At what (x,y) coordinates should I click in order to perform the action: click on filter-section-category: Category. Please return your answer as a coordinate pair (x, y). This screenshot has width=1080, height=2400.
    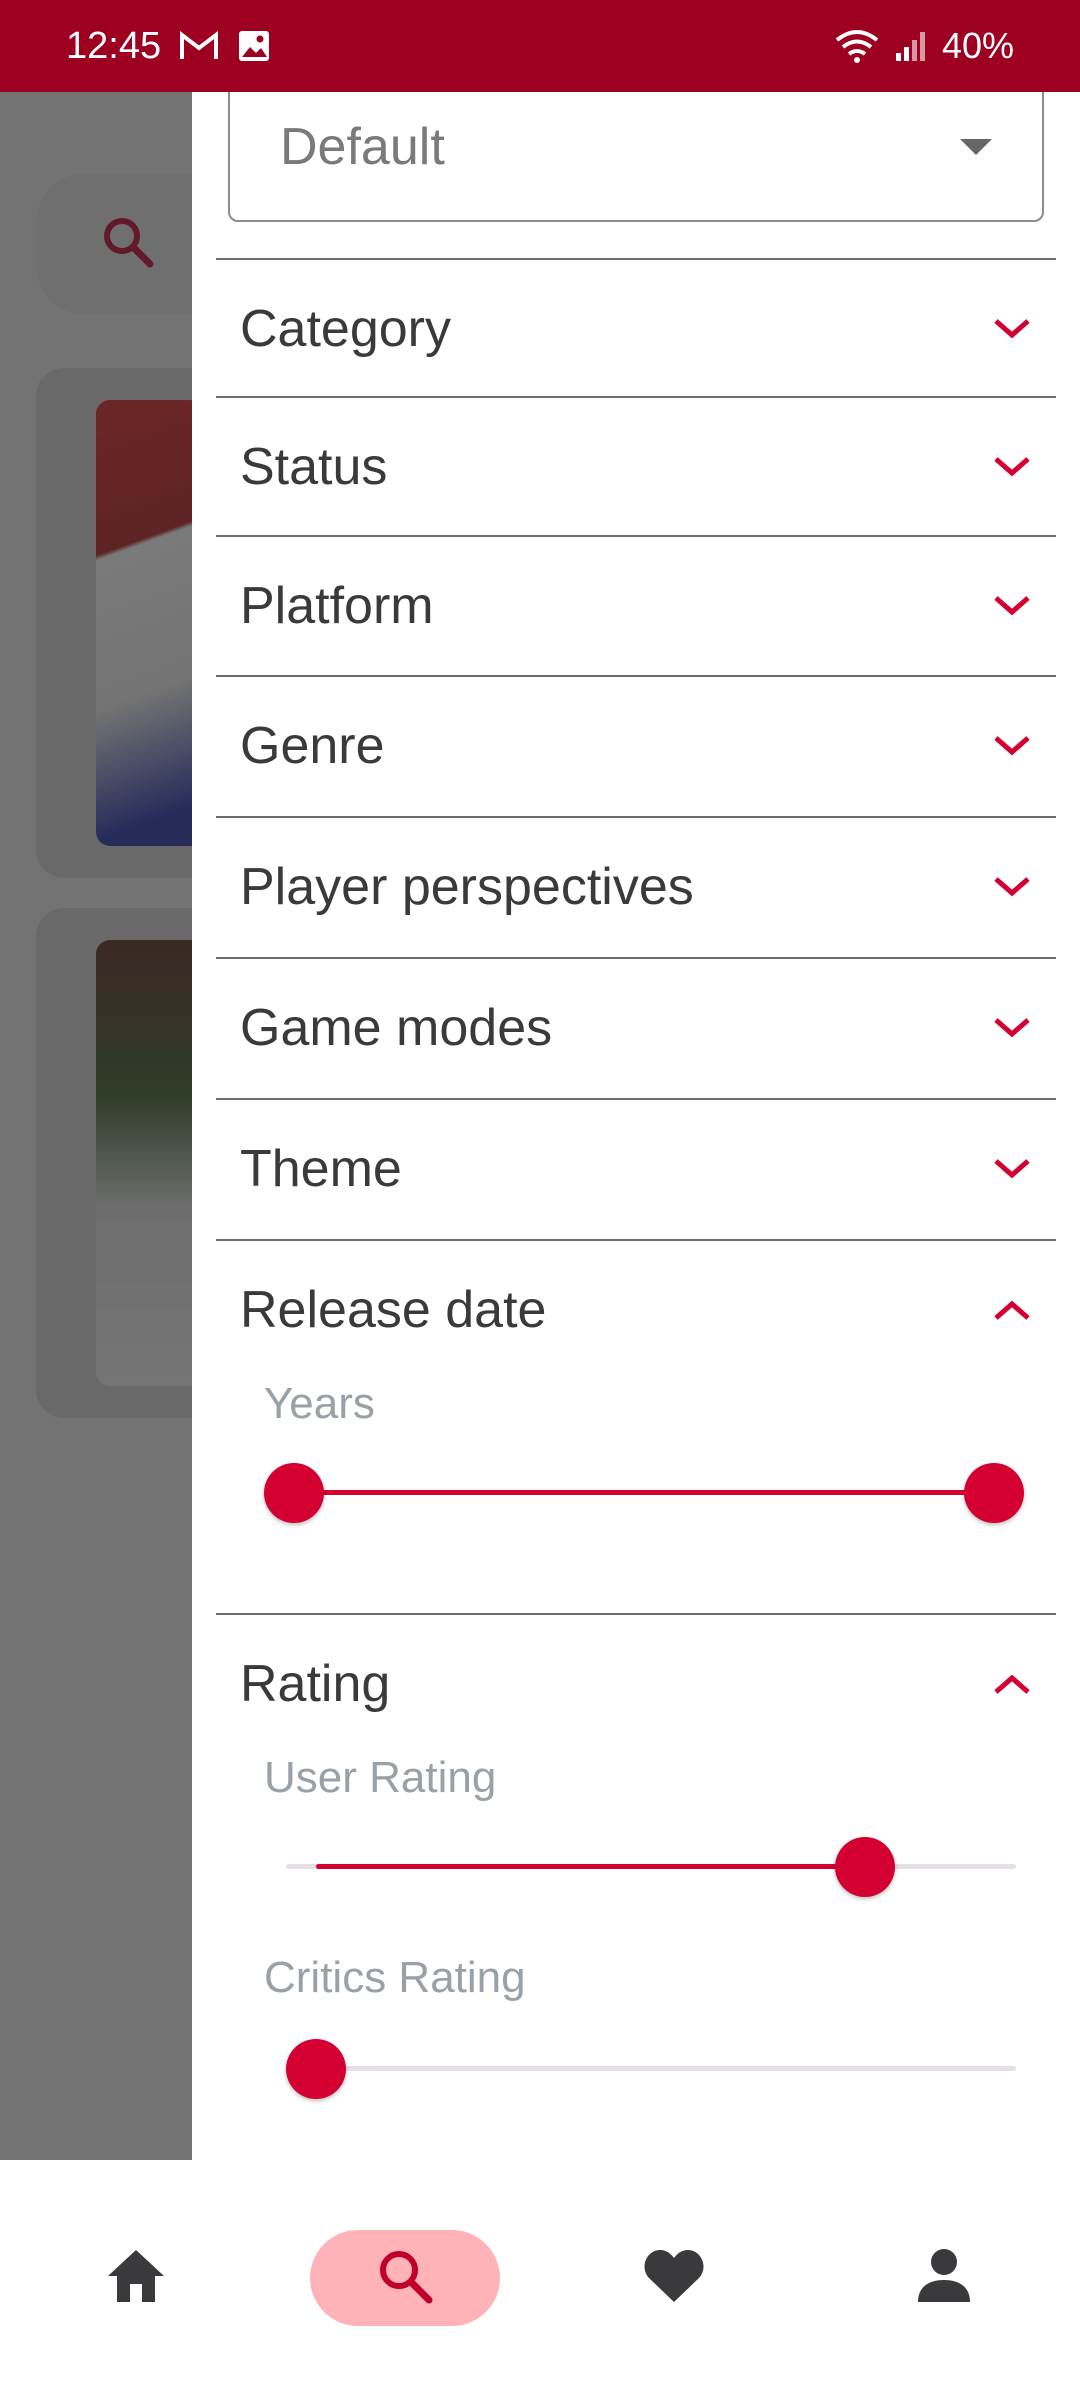
    Looking at the image, I should click on (636, 328).